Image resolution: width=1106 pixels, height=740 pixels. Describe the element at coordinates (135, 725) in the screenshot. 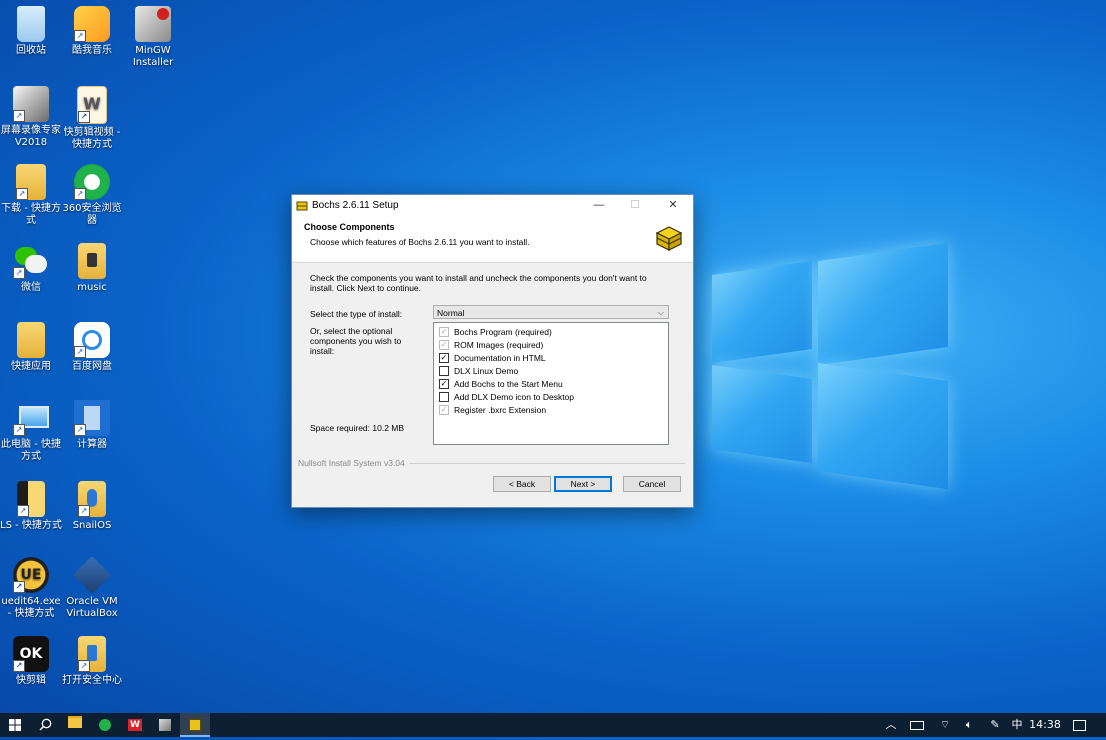

I see `taskbar-wps: W` at that location.